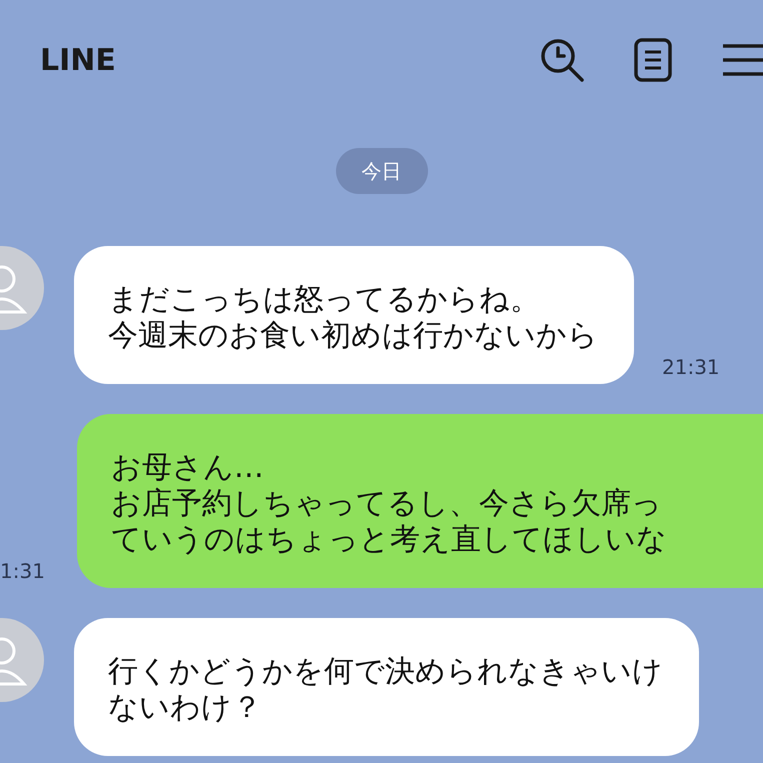 The width and height of the screenshot is (763, 763). What do you see at coordinates (22, 571) in the screenshot?
I see `message-time: 1:31` at bounding box center [22, 571].